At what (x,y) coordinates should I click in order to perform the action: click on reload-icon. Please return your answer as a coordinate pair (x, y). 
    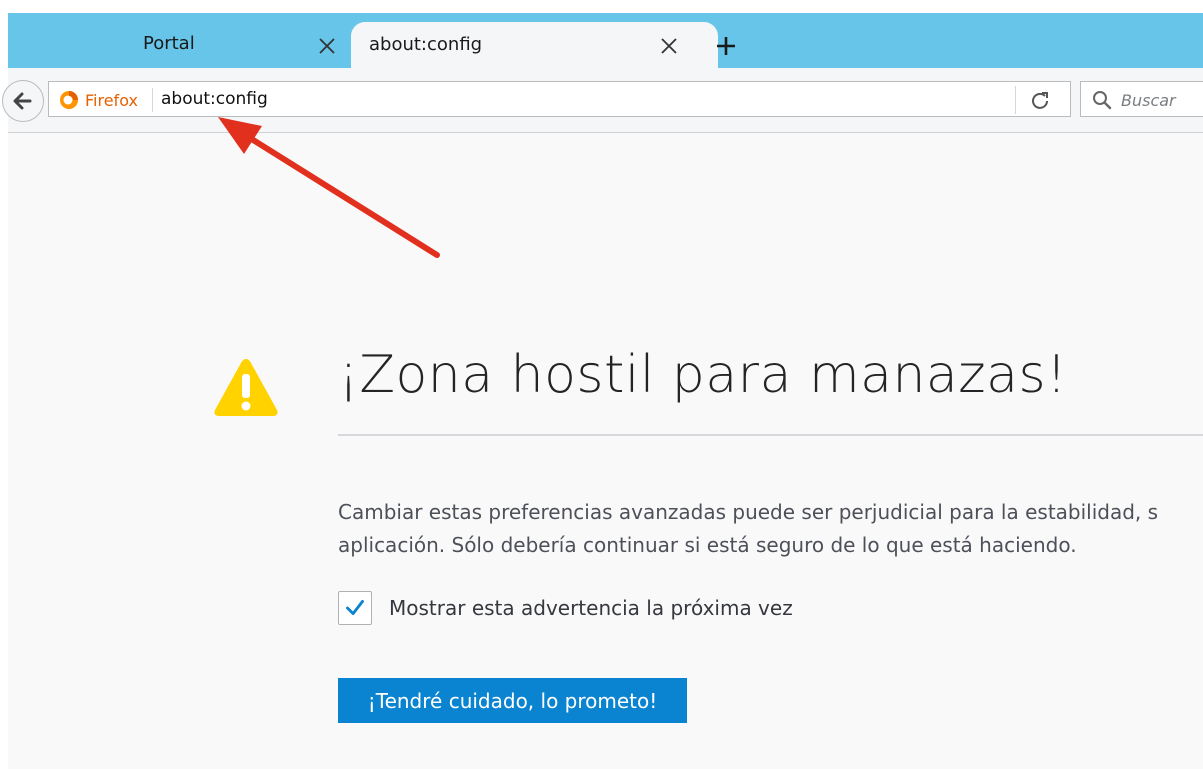
    Looking at the image, I should click on (1040, 100).